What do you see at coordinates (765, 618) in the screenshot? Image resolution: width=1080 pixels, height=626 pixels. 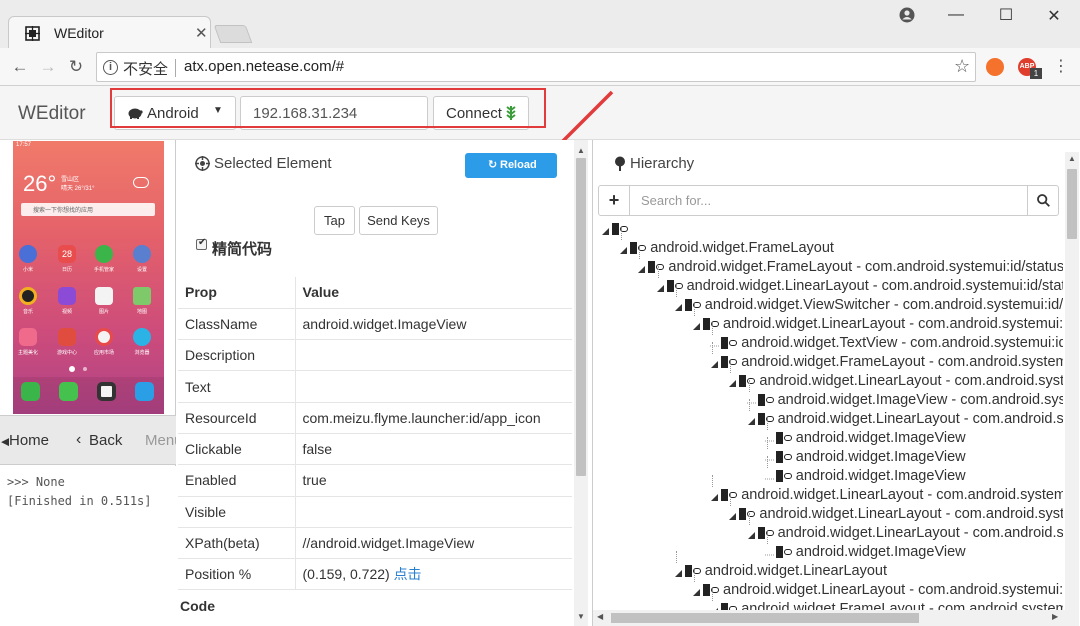 I see `hierarchy-hscrollbar-thumb` at bounding box center [765, 618].